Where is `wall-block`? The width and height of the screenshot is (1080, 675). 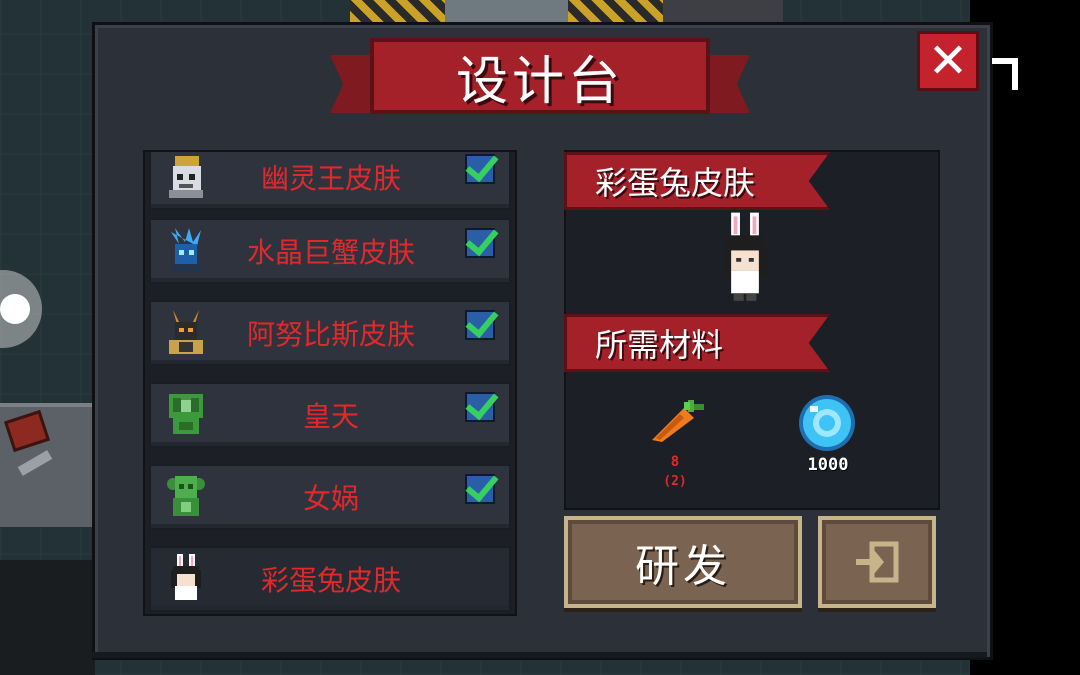
wall-block is located at coordinates (723, 11).